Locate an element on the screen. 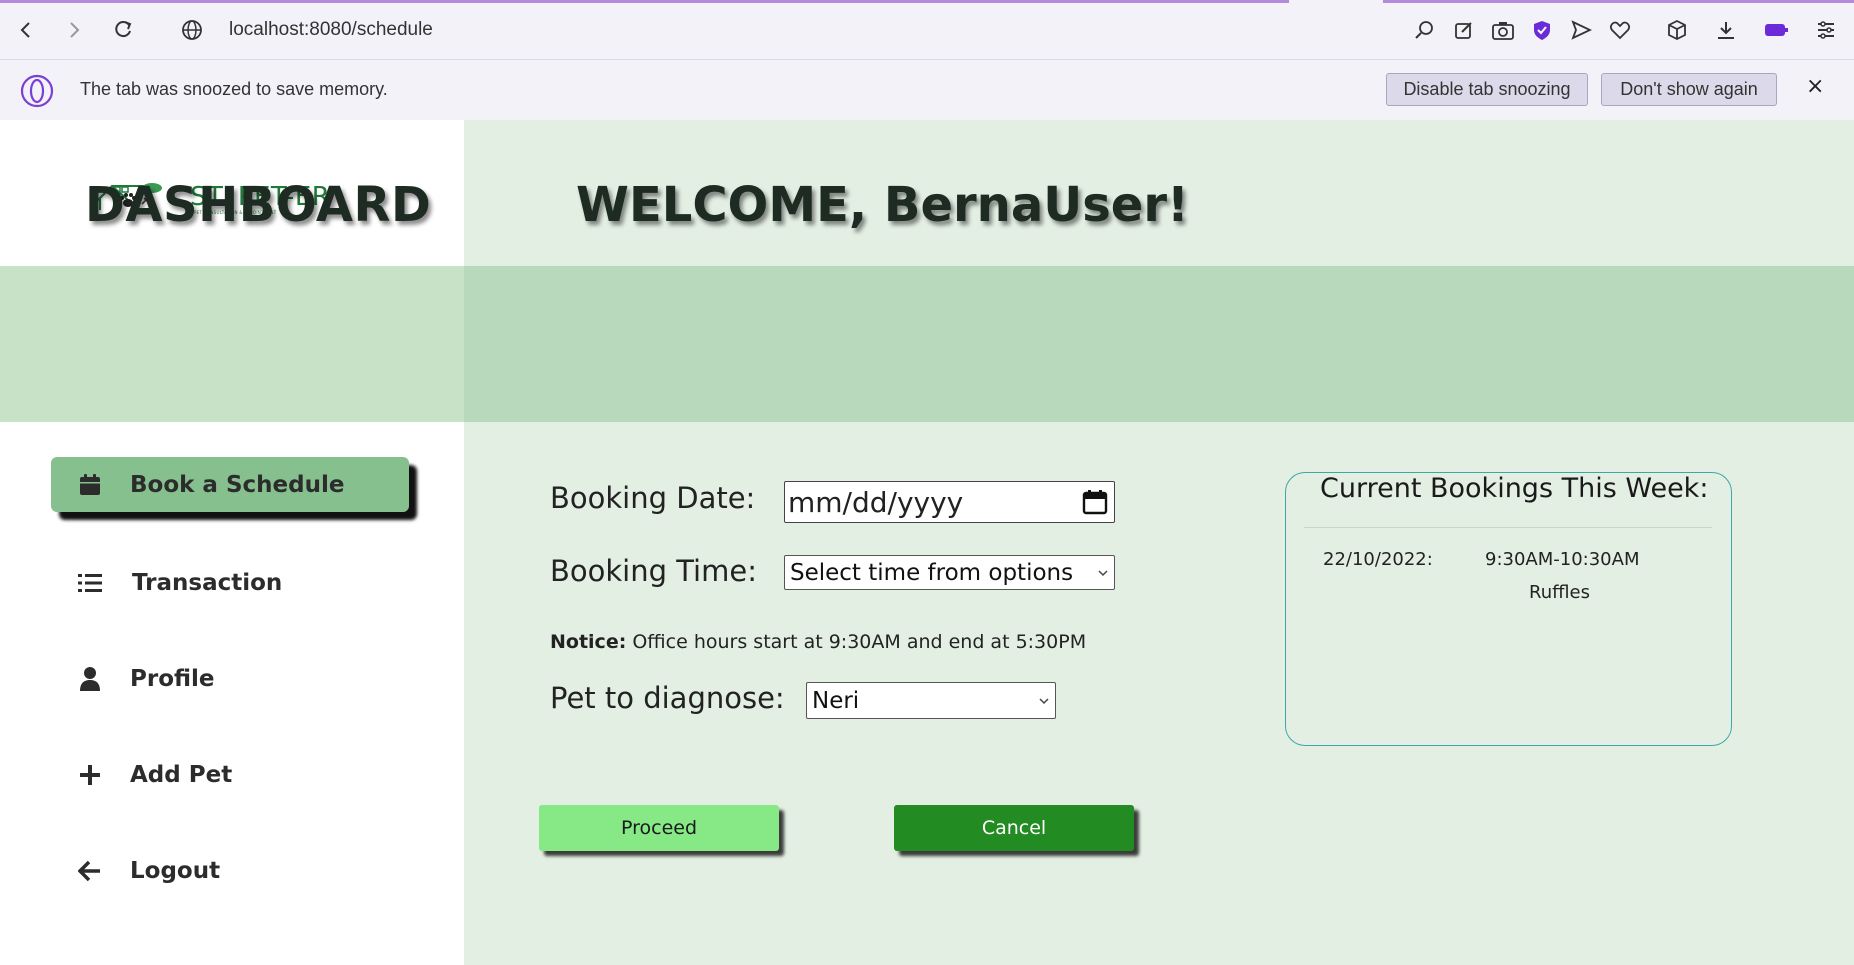  reload-button is located at coordinates (123, 30).